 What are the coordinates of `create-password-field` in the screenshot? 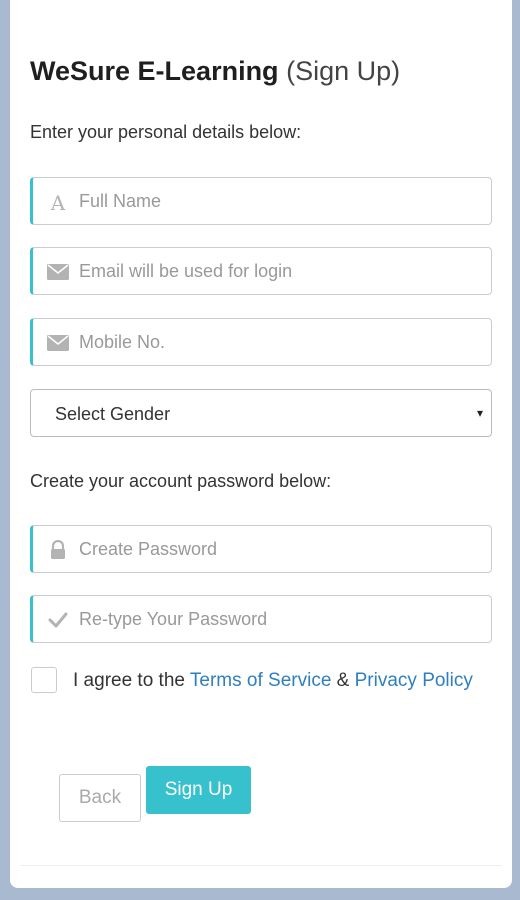 It's located at (261, 549).